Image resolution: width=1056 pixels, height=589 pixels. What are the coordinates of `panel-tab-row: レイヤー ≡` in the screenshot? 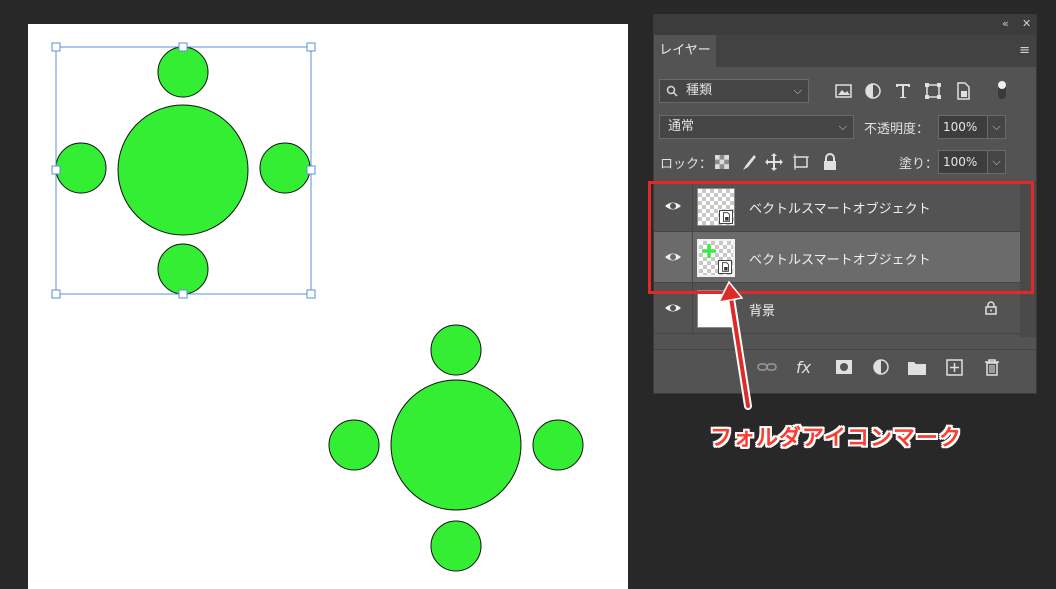 It's located at (845, 51).